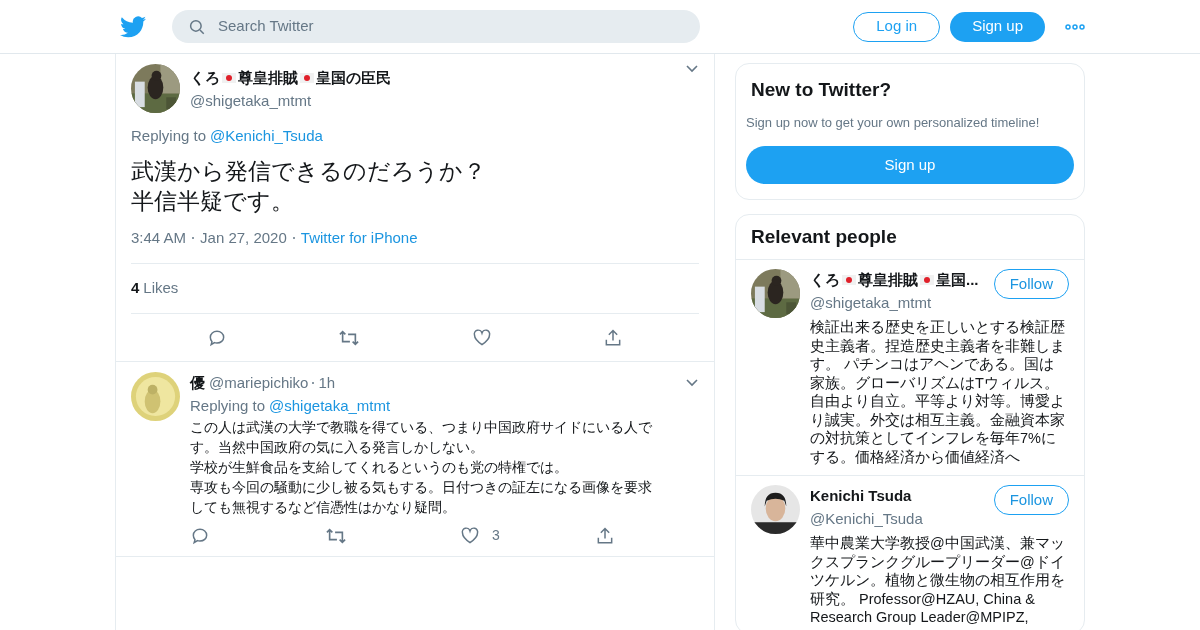 This screenshot has height=630, width=1200. I want to click on user-bio: 自由より自立。平等より対等。博愛よ, so click(938, 401).